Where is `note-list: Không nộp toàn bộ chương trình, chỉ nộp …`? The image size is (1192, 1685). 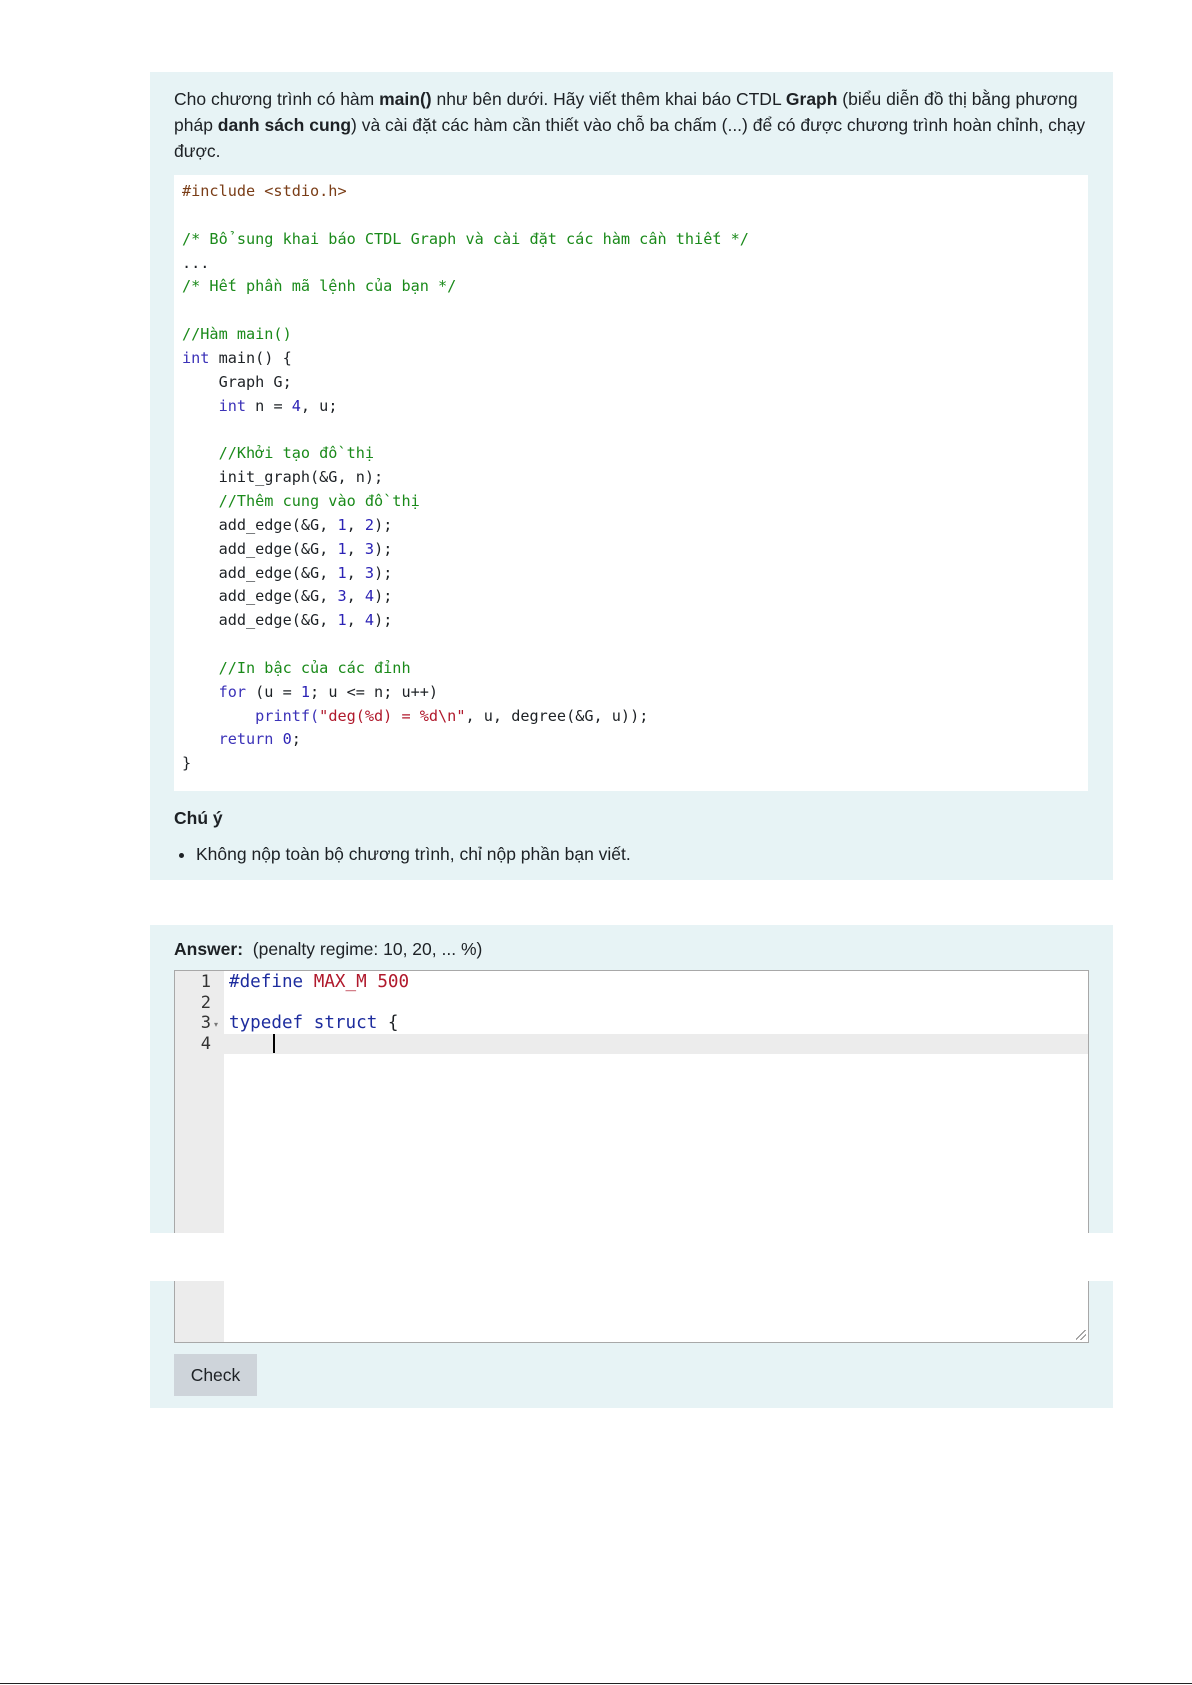 note-list: Không nộp toàn bộ chương trình, chỉ nộp … is located at coordinates (402, 854).